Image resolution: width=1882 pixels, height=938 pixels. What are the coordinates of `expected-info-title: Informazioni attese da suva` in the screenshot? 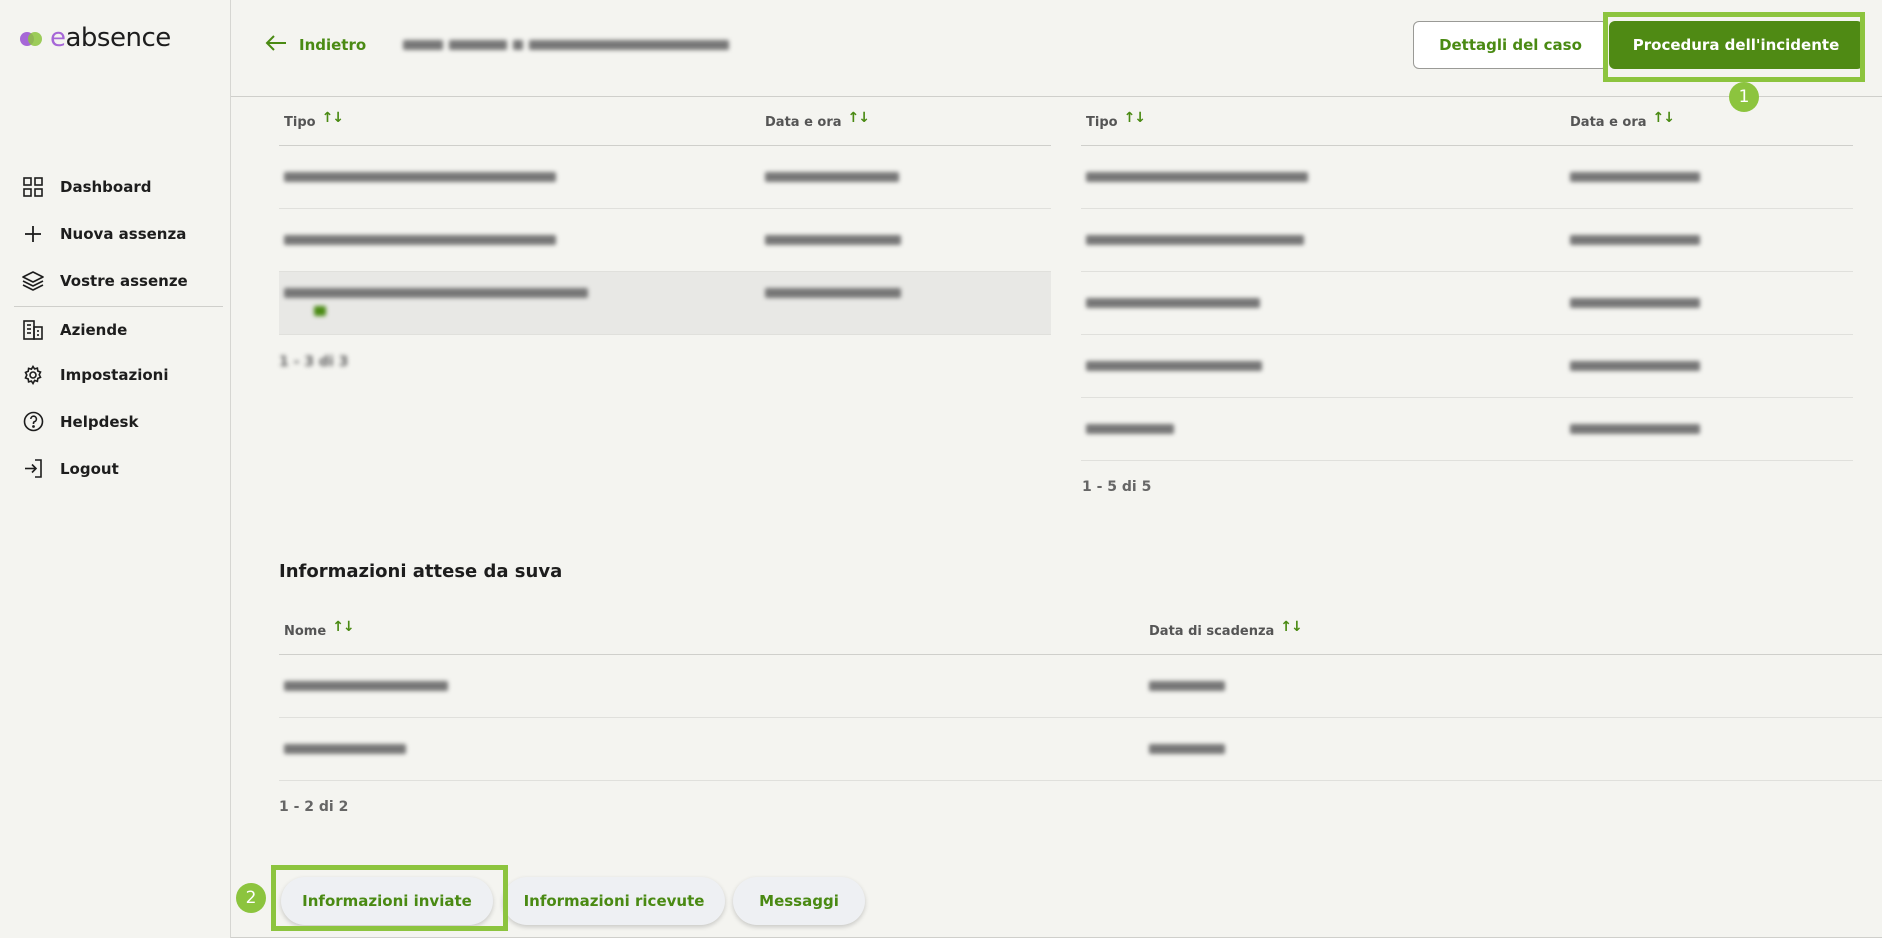 It's located at (421, 571).